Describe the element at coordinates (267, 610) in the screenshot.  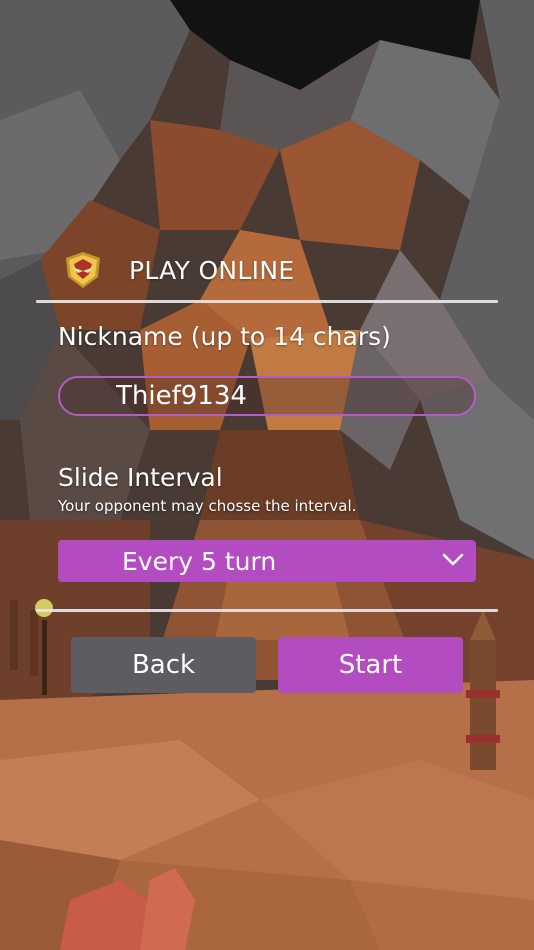
I see `bottom-divider` at that location.